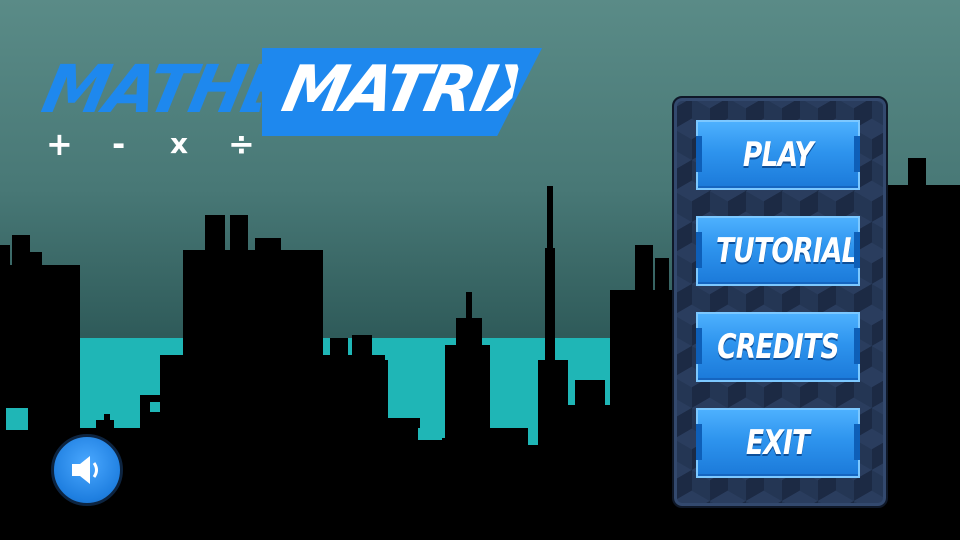 The image size is (960, 540). I want to click on logo-title-part1: MATHE, so click(154, 89).